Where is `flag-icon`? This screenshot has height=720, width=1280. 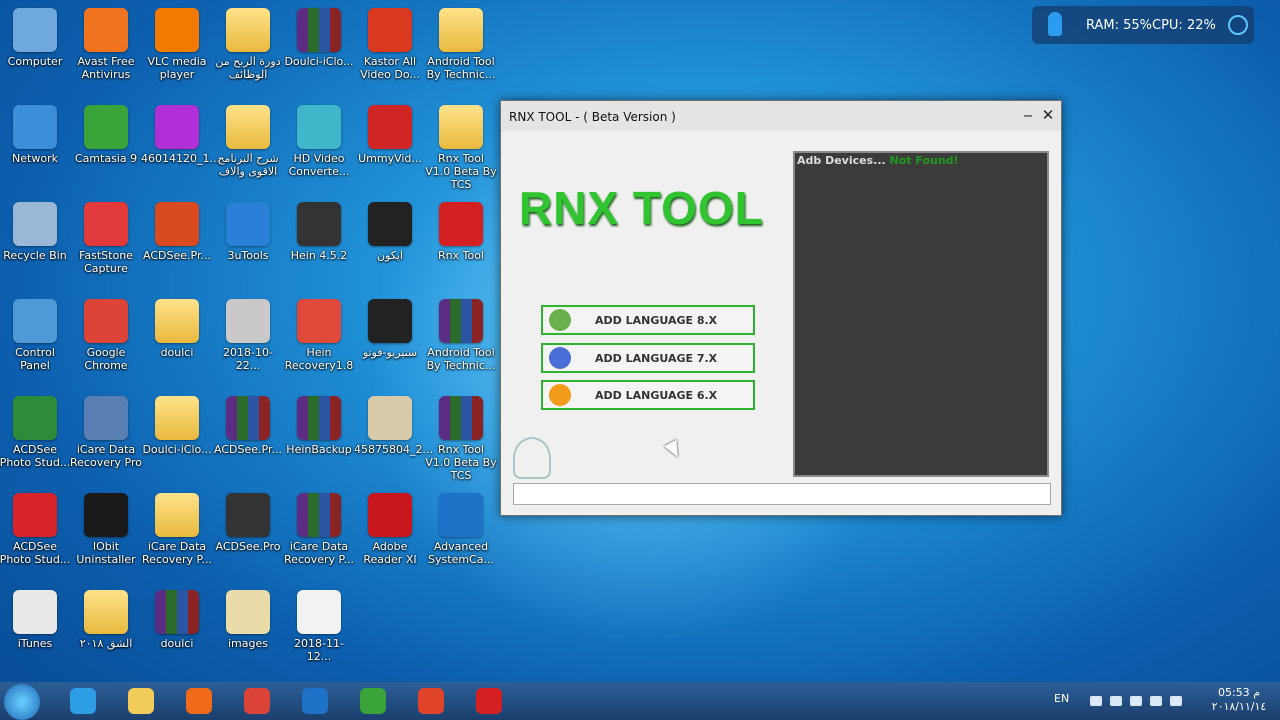
flag-icon is located at coordinates (1116, 701).